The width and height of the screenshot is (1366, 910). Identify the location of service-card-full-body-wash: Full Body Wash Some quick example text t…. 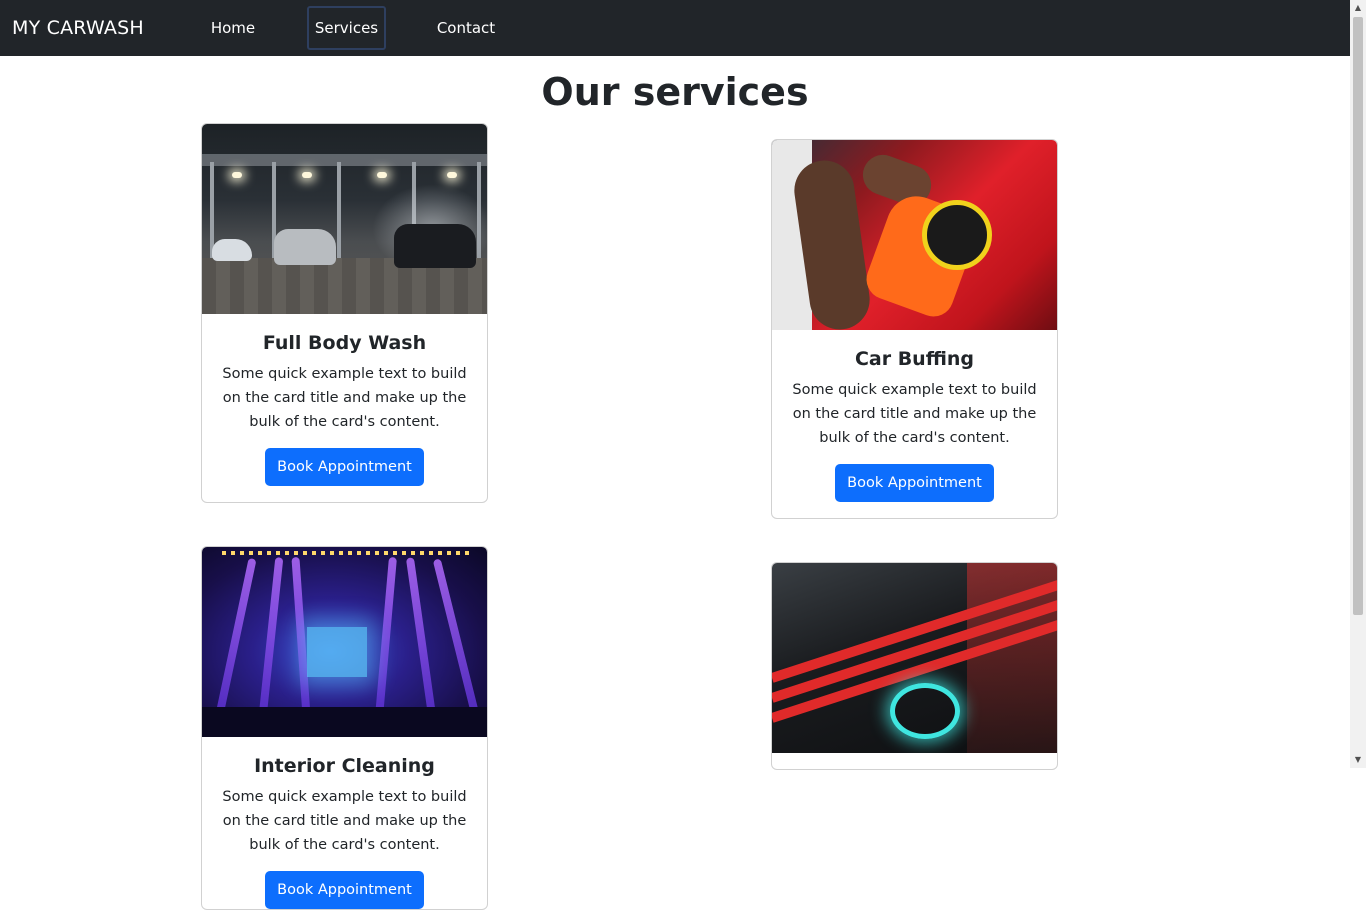
(344, 313).